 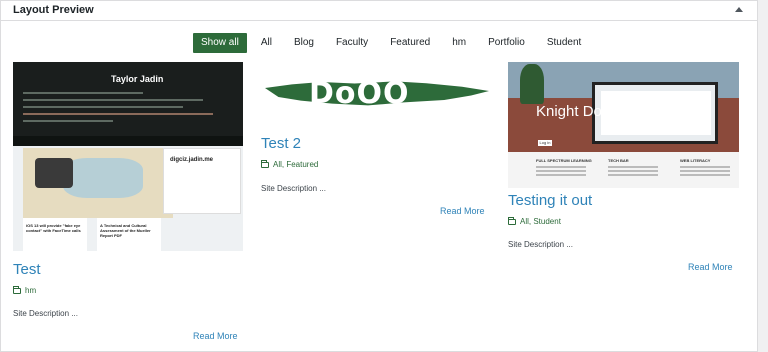 I want to click on thumbnail-hero: Knight Domains Log in, so click(x=623, y=107).